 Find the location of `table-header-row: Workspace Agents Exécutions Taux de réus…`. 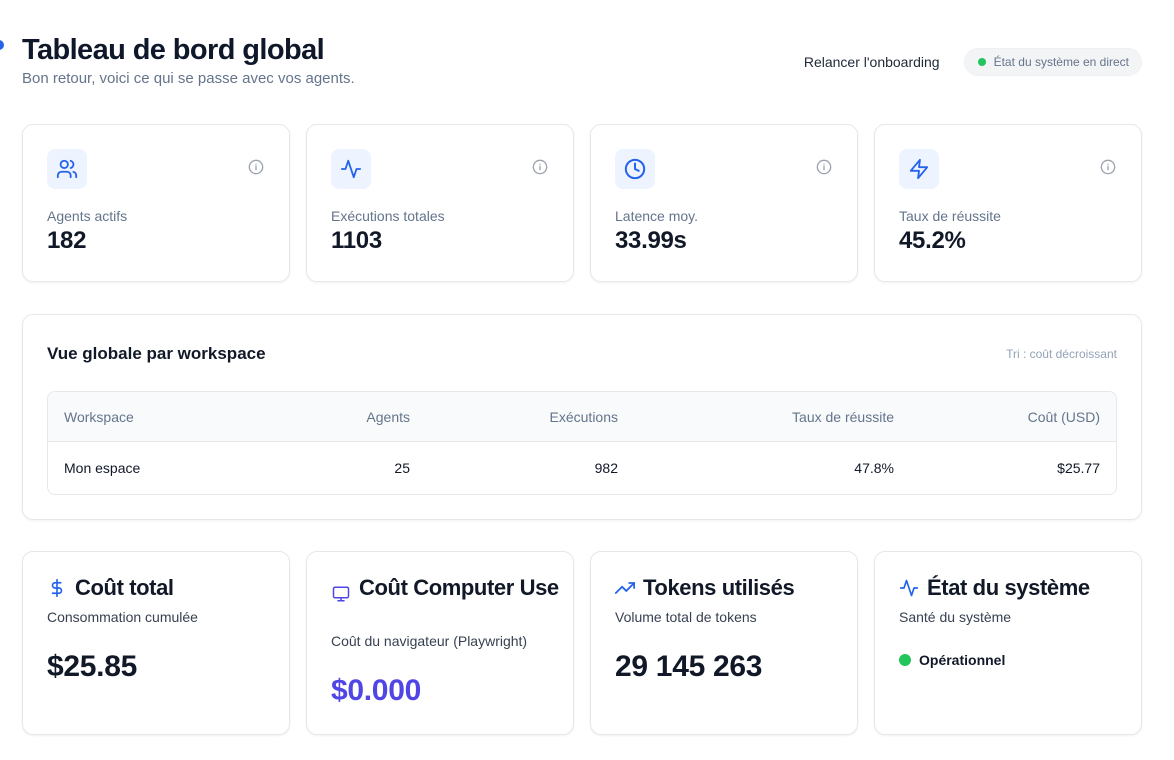

table-header-row: Workspace Agents Exécutions Taux de réus… is located at coordinates (582, 417).